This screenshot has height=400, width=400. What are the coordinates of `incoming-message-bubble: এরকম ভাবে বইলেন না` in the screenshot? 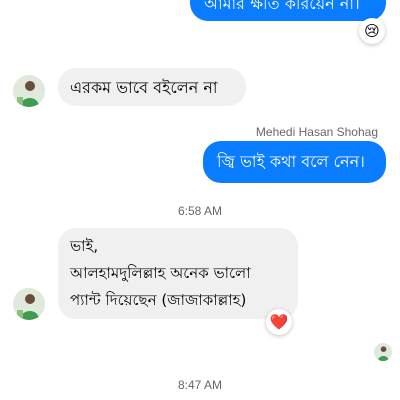 It's located at (152, 87).